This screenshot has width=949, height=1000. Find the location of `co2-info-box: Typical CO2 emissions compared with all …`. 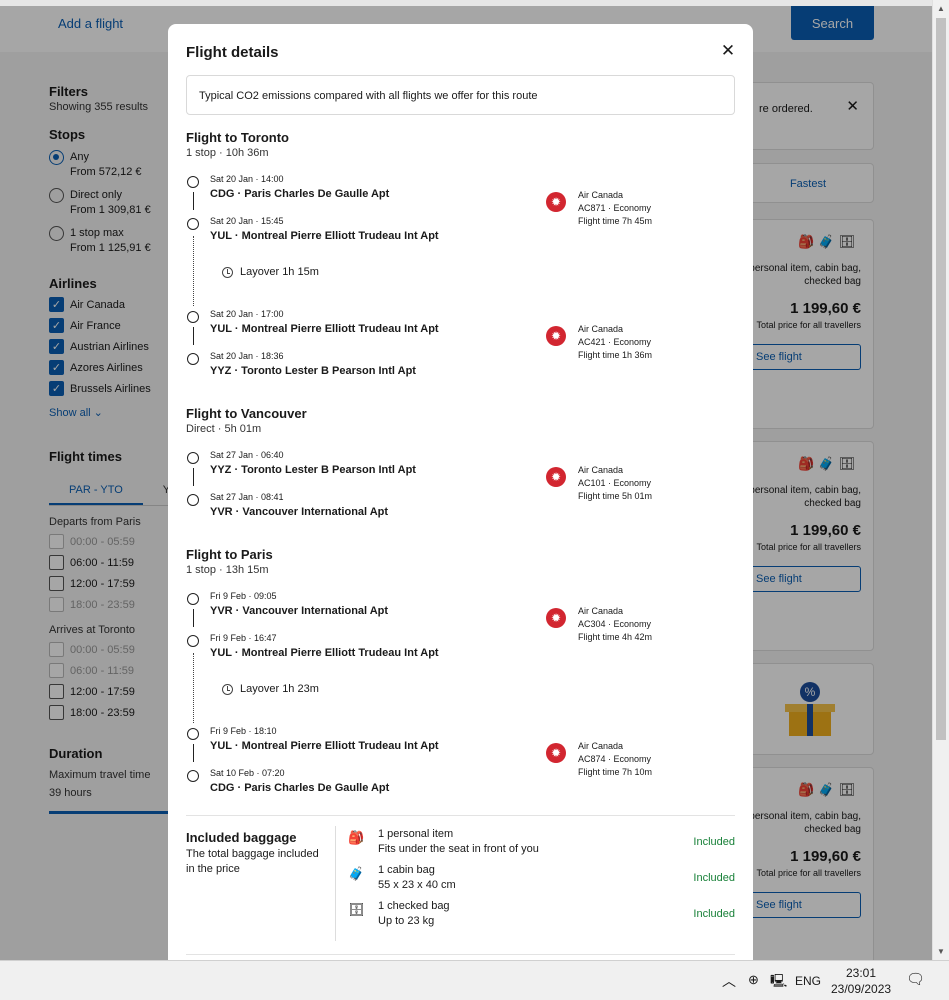

co2-info-box: Typical CO2 emissions compared with all … is located at coordinates (460, 95).